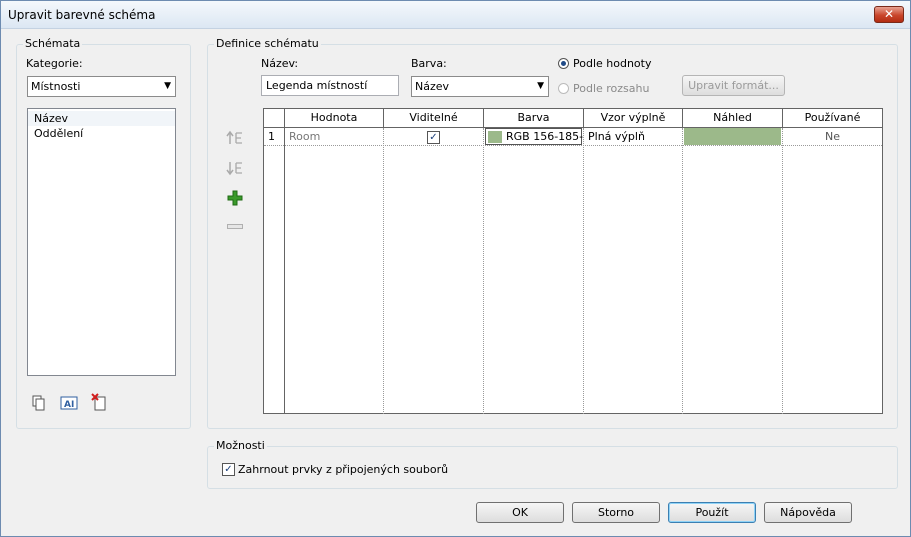 The height and width of the screenshot is (537, 911). What do you see at coordinates (343, 469) in the screenshot?
I see `include-linked-label: Zahrnout prvky z připojených souborů` at bounding box center [343, 469].